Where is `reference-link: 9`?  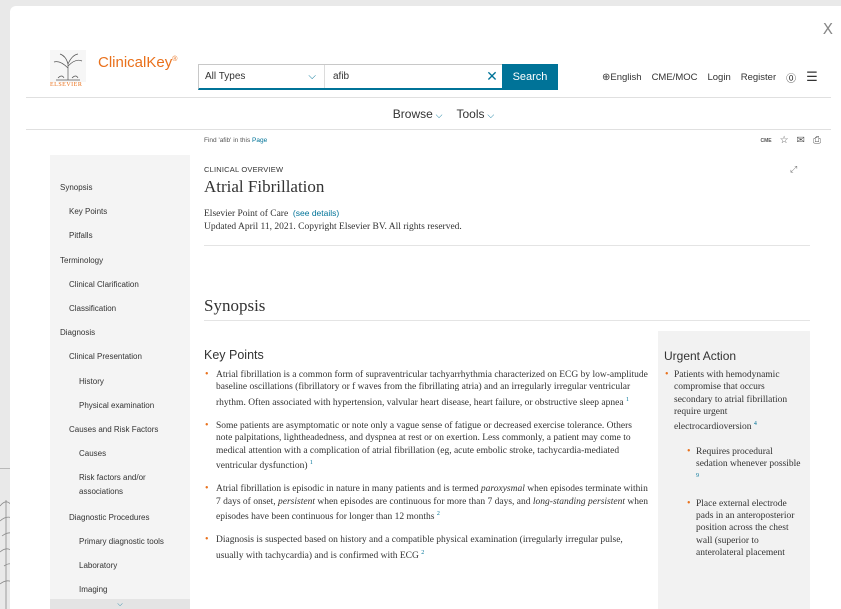
reference-link: 9 is located at coordinates (697, 476).